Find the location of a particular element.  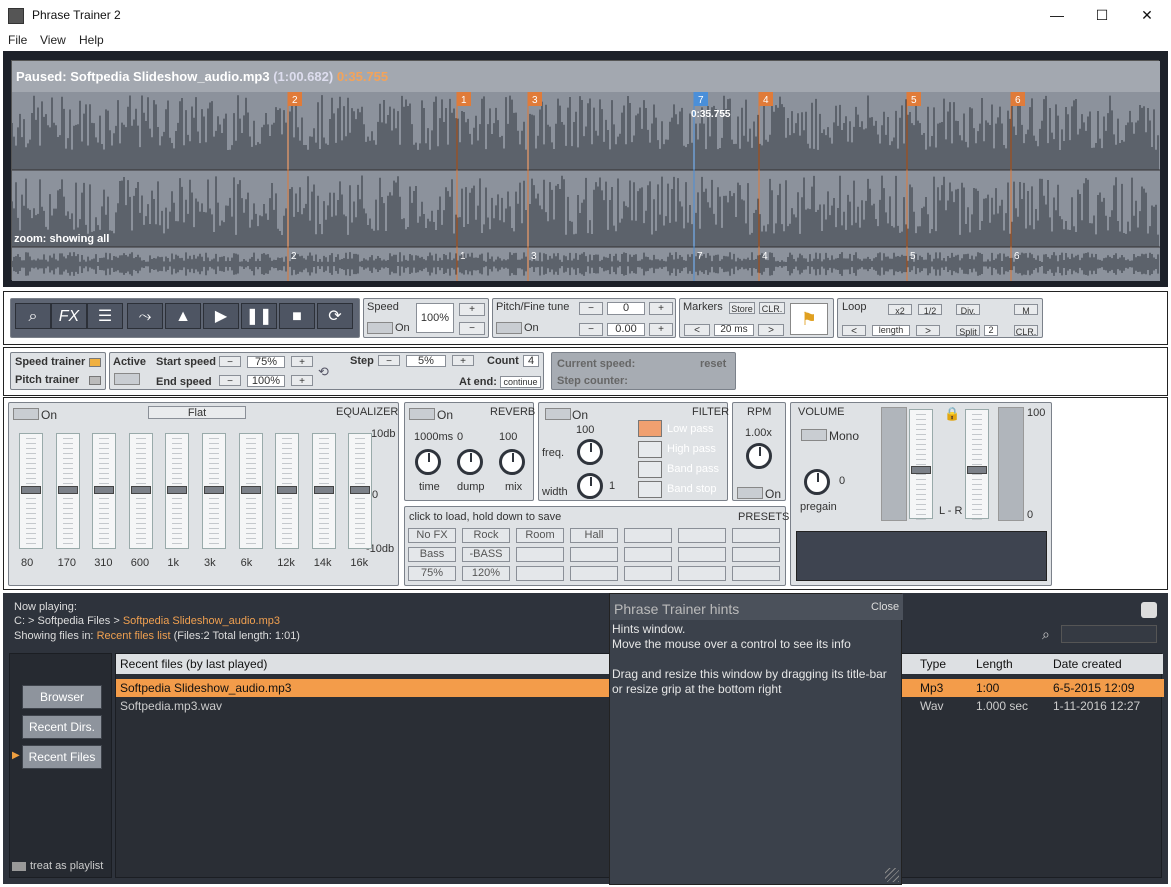

eq-slider-12k is located at coordinates (287, 491).